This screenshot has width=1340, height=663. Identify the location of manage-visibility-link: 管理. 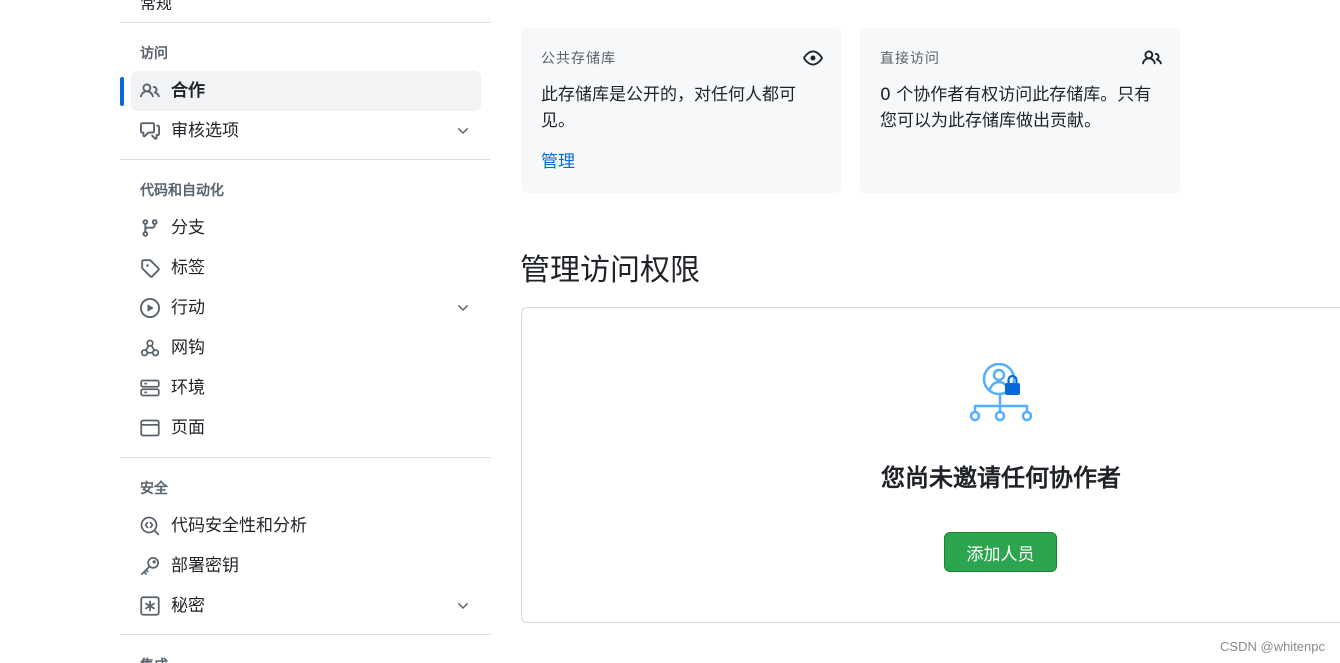
(558, 159).